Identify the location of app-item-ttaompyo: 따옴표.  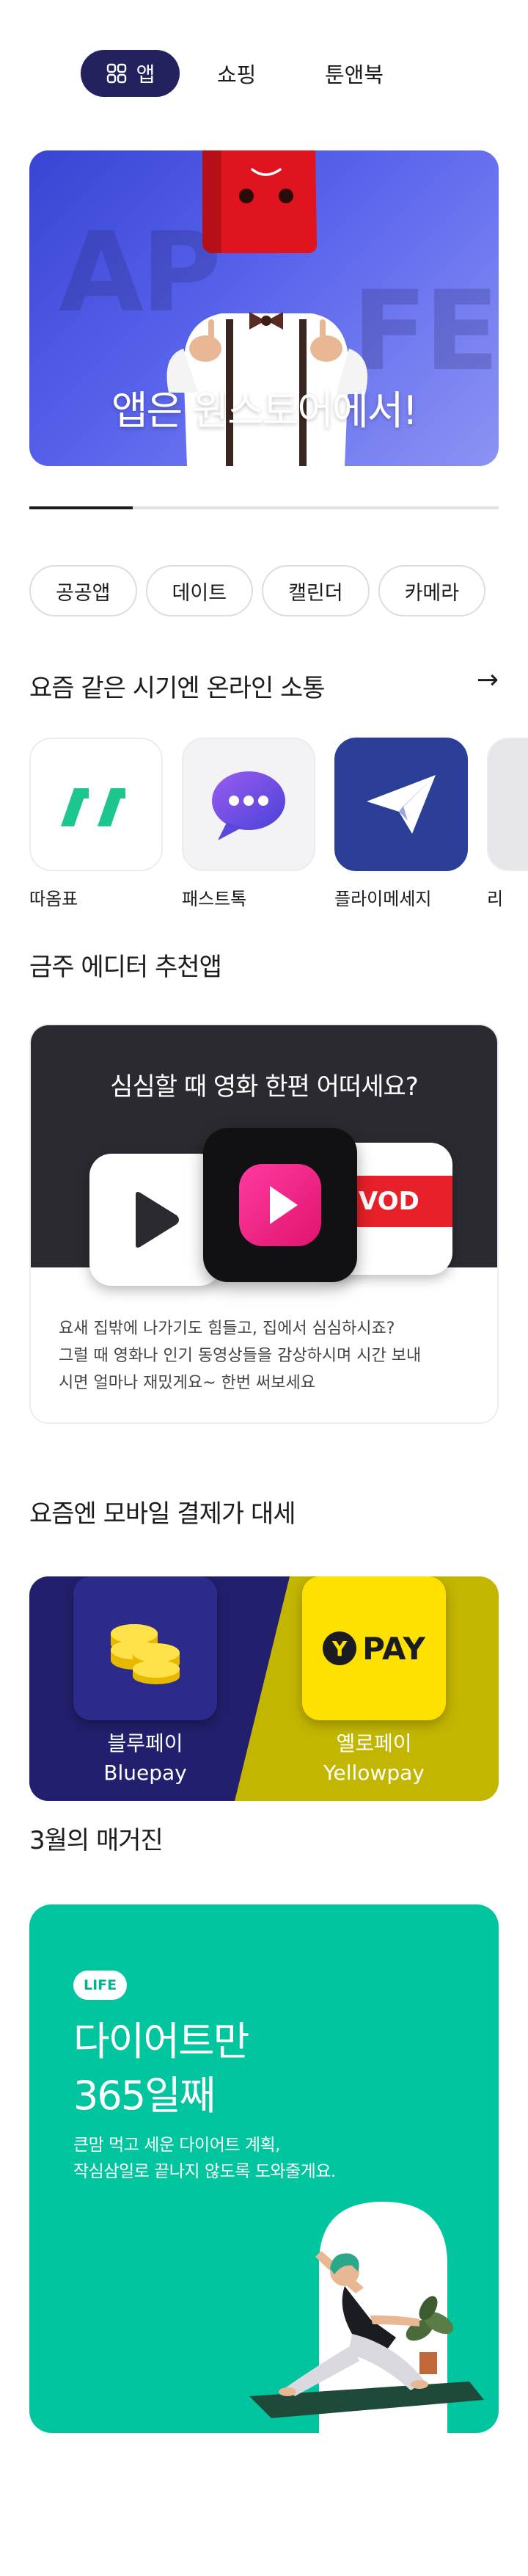
(96, 824).